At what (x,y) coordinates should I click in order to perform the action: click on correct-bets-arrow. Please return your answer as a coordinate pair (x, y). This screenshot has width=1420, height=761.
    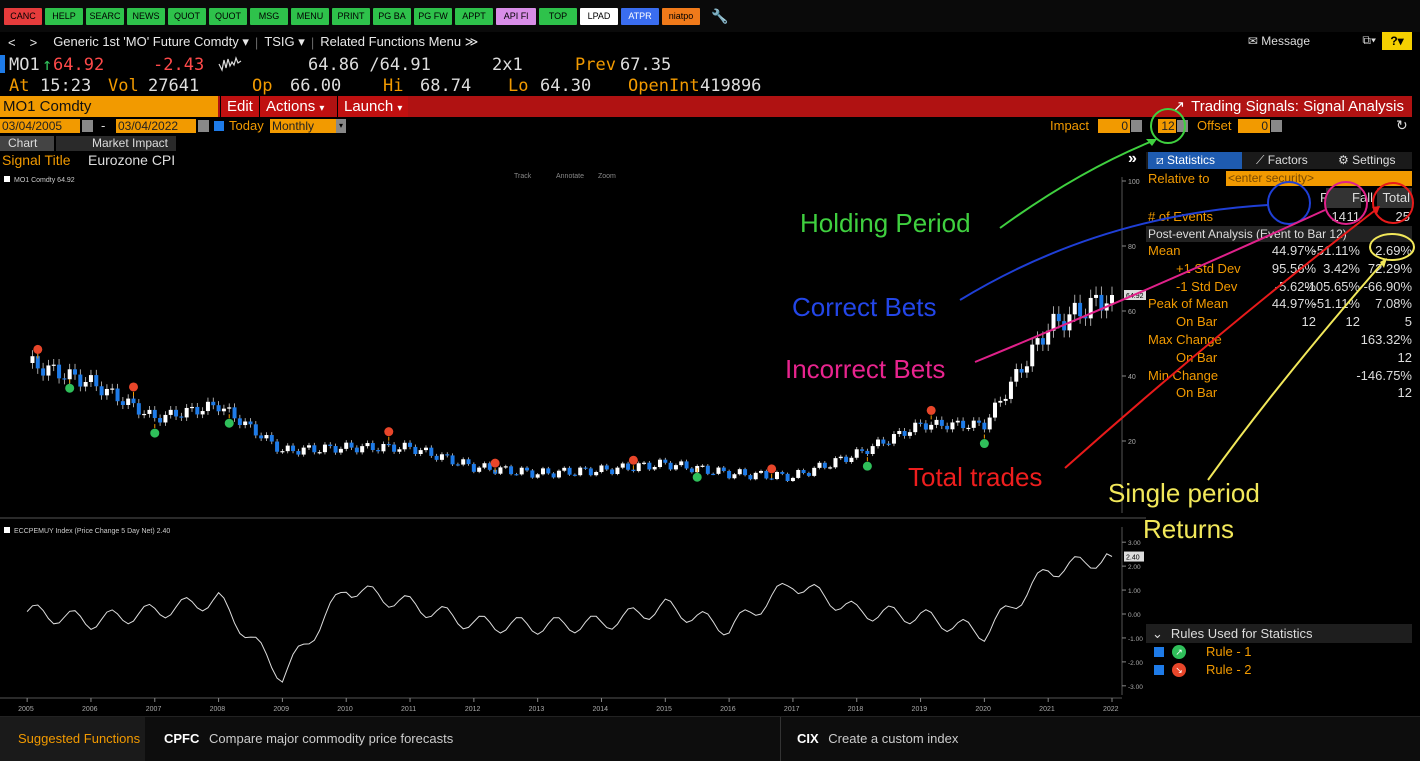
    Looking at the image, I should click on (1114, 252).